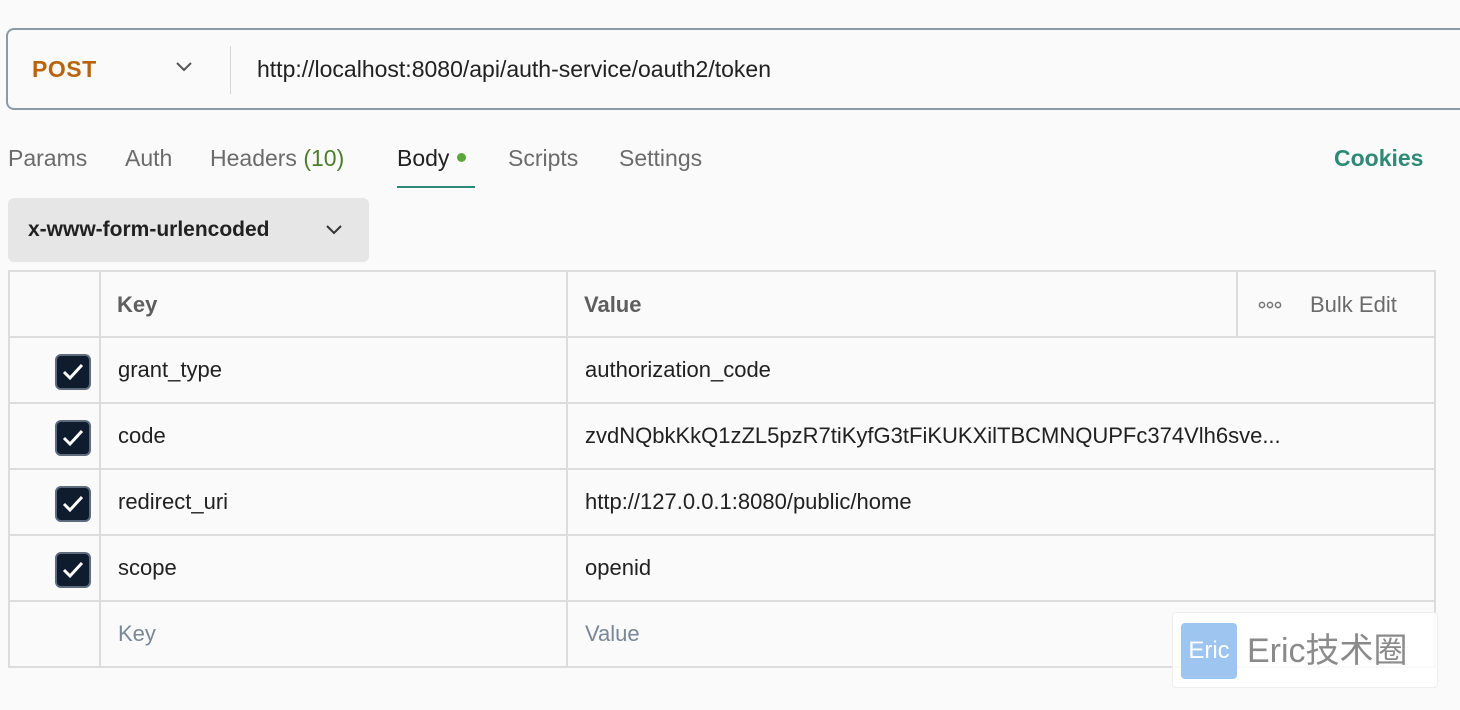  I want to click on param-value: http://127.0.0.1:8080/public/home, so click(985, 502).